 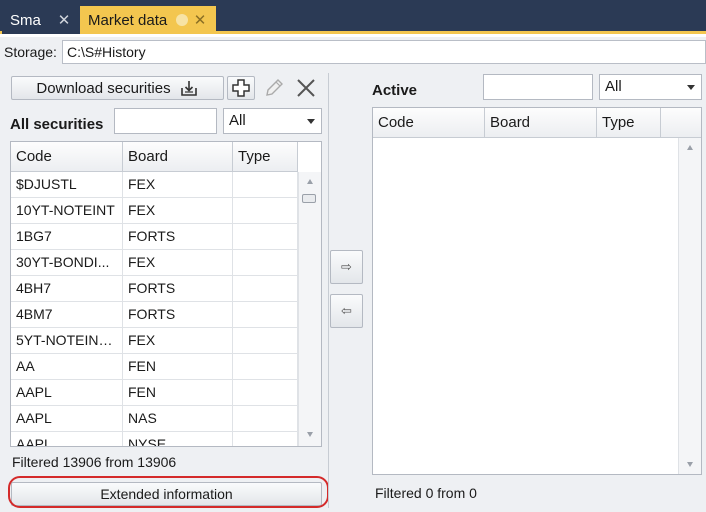 I want to click on right-search-input, so click(x=538, y=87).